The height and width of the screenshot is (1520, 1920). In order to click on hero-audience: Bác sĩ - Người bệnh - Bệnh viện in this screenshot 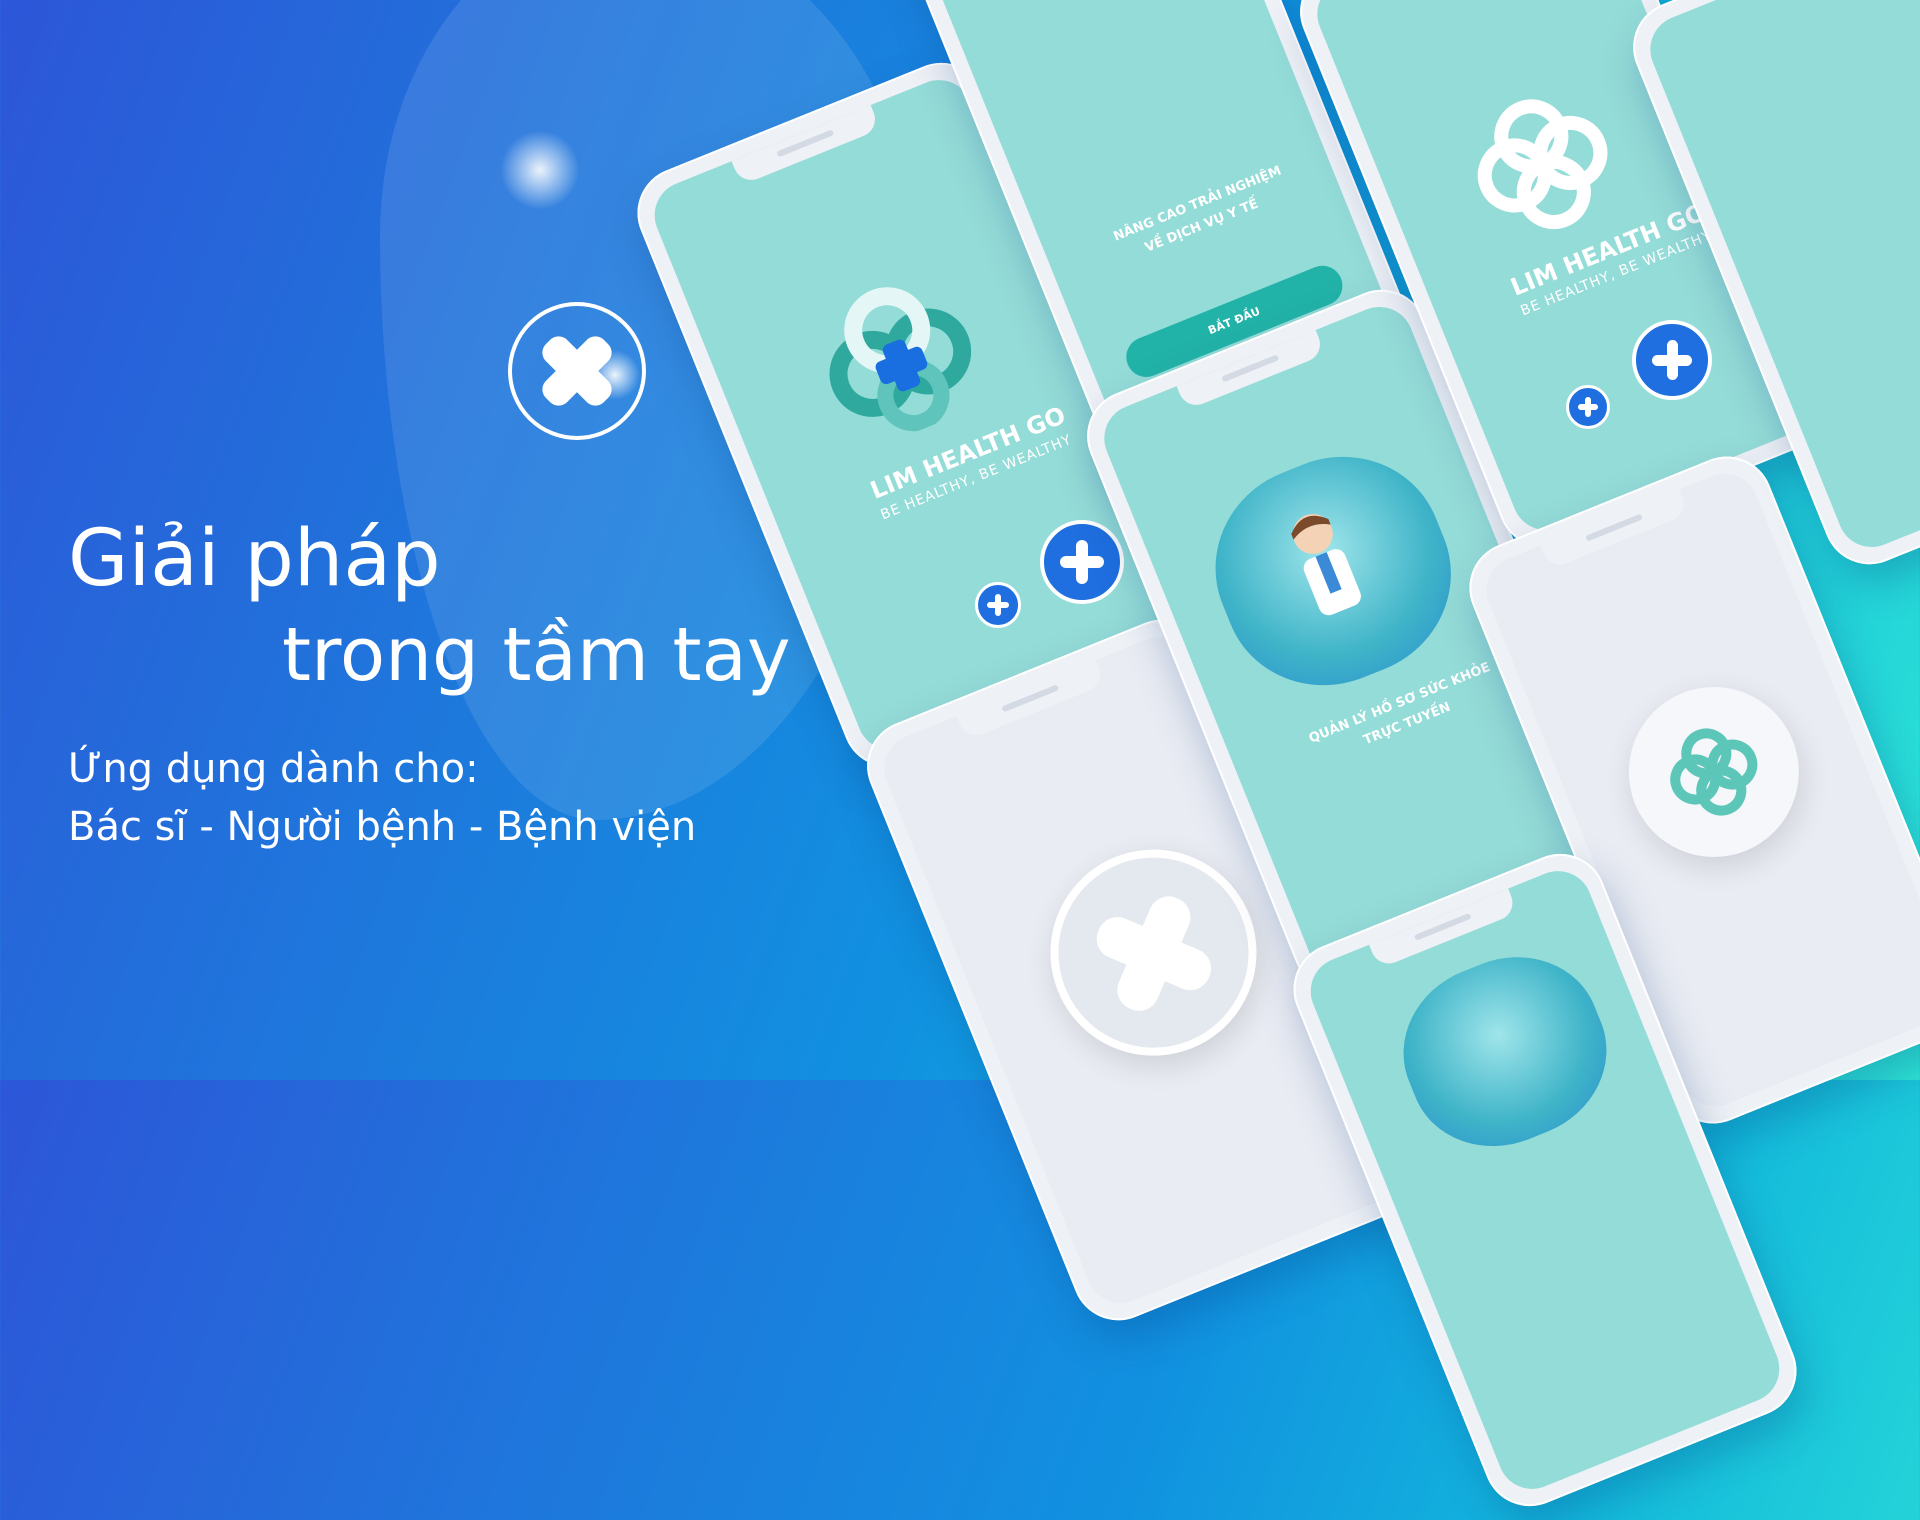, I will do `click(382, 827)`.